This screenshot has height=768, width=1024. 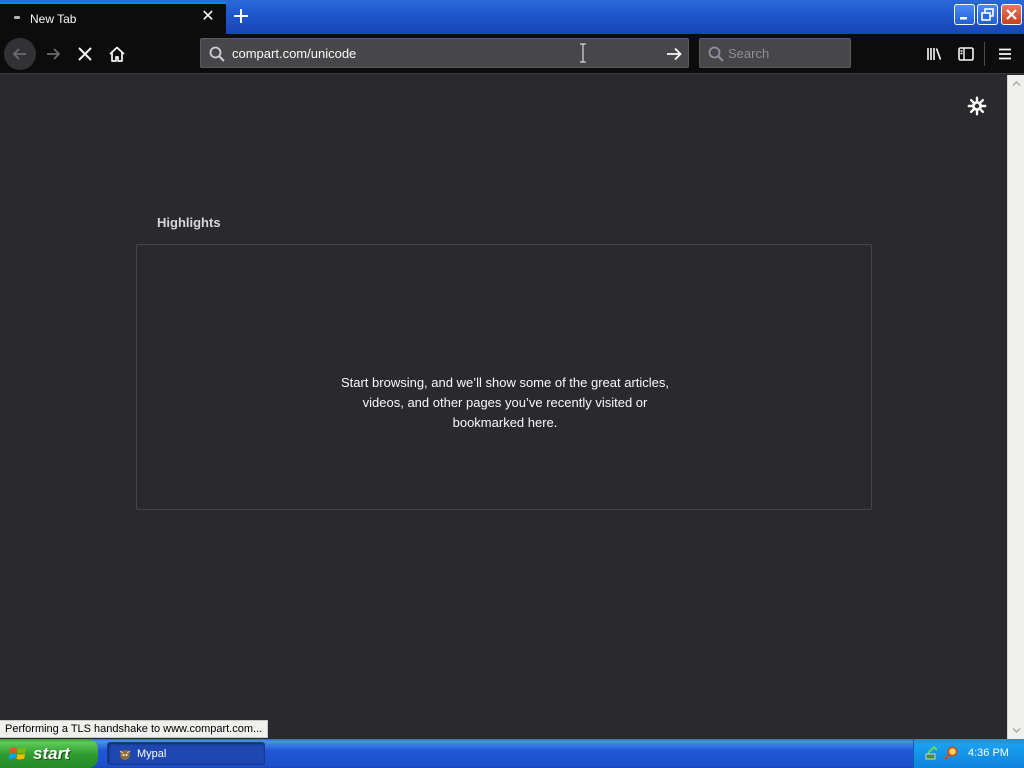 I want to click on back-button, so click(x=20, y=54).